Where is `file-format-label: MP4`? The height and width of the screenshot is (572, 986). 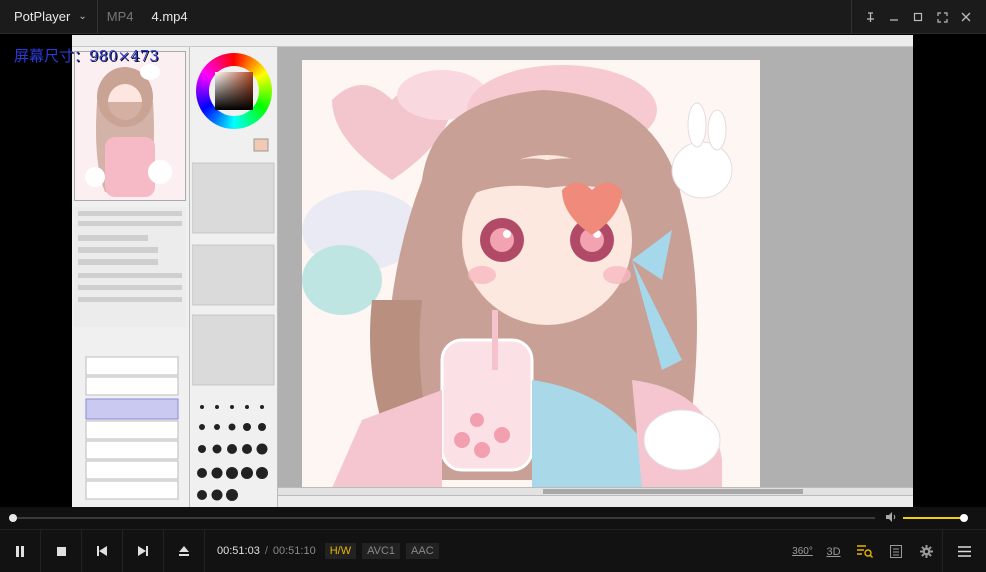 file-format-label: MP4 is located at coordinates (120, 16).